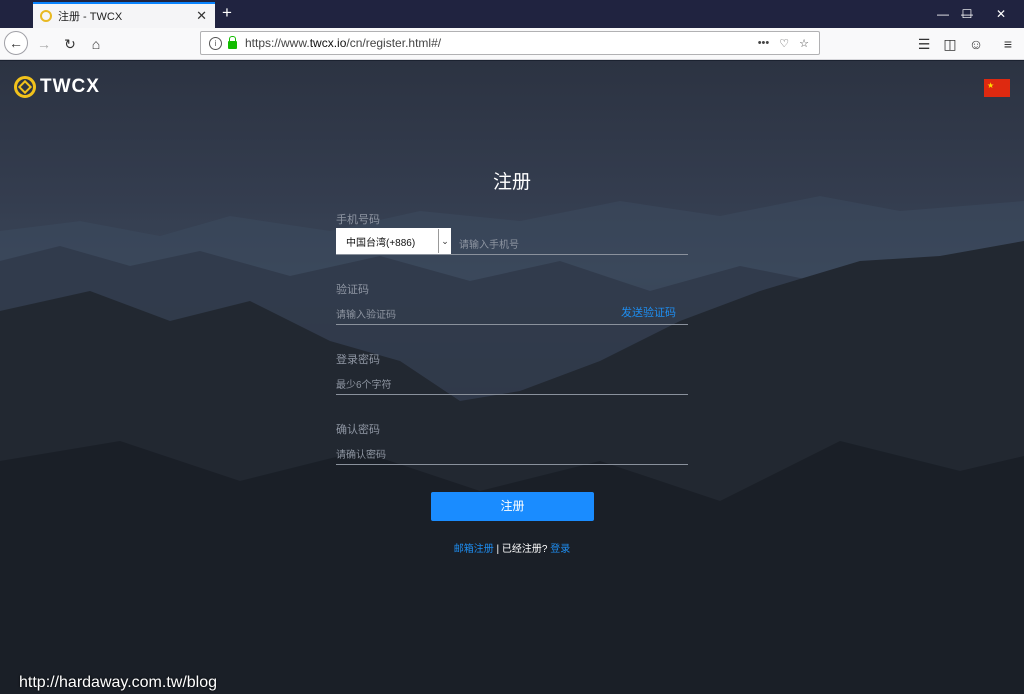  Describe the element at coordinates (358, 360) in the screenshot. I see `password-label: 登录密码` at that location.